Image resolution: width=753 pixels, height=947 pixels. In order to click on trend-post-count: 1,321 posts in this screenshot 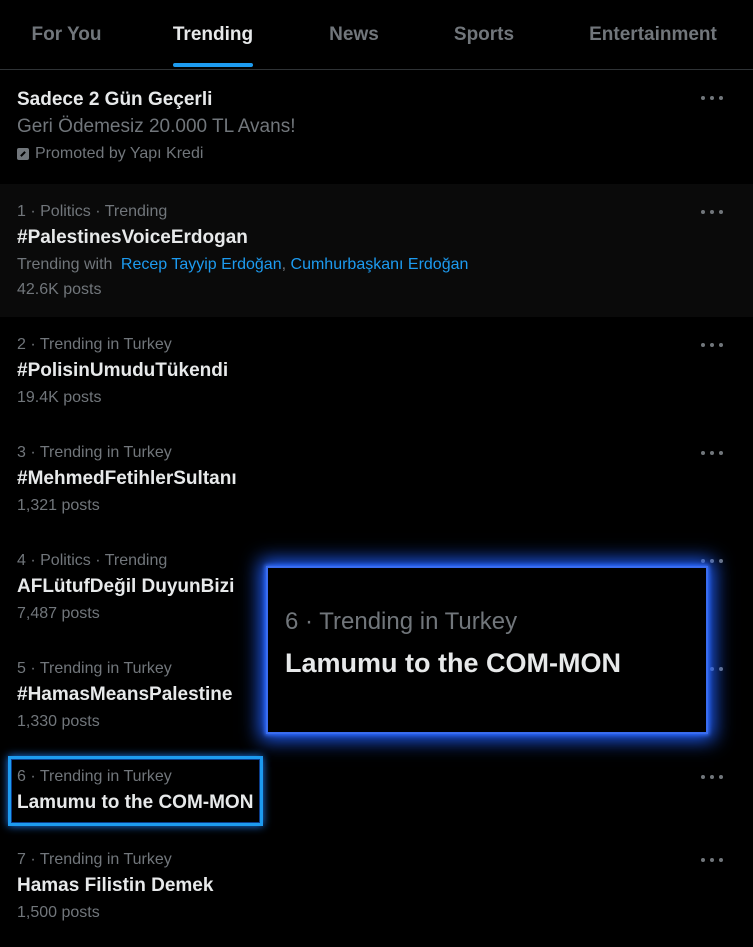, I will do `click(58, 505)`.